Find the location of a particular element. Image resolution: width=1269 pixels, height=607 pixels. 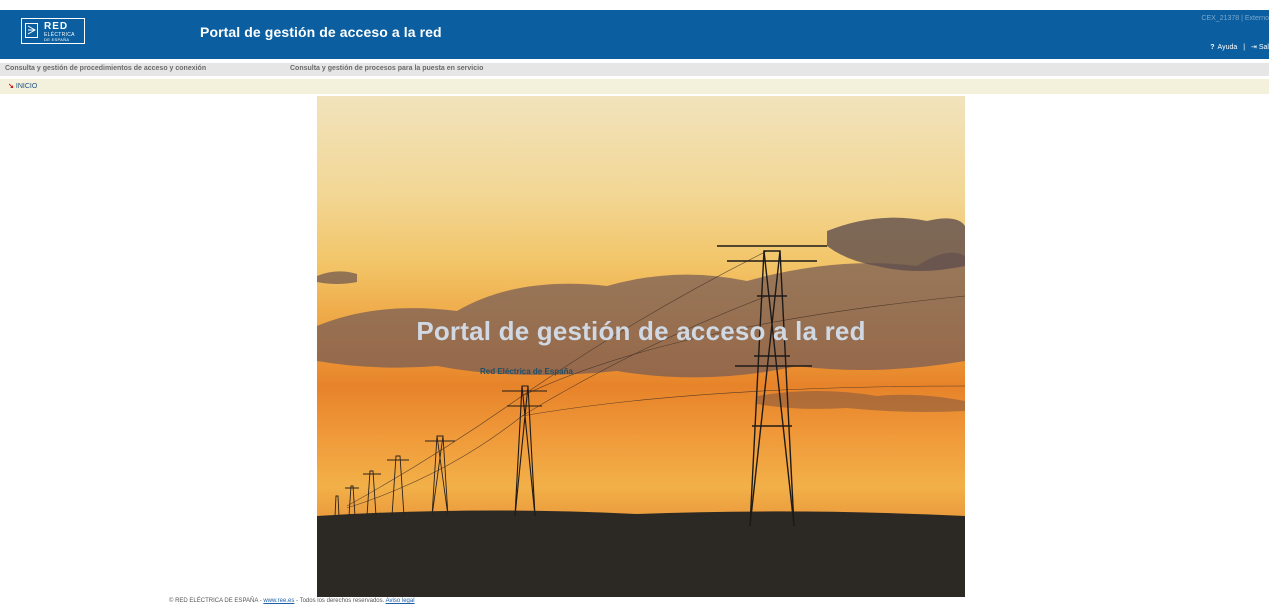

exit-link: ⇥ Sal is located at coordinates (1260, 47).